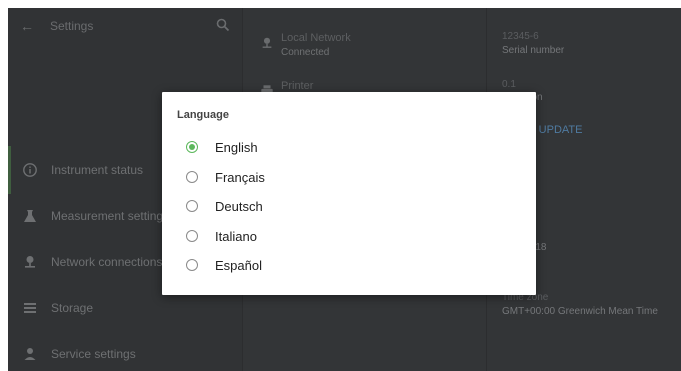 The width and height of the screenshot is (681, 371). Describe the element at coordinates (239, 206) in the screenshot. I see `language-option-label: Deutsch` at that location.